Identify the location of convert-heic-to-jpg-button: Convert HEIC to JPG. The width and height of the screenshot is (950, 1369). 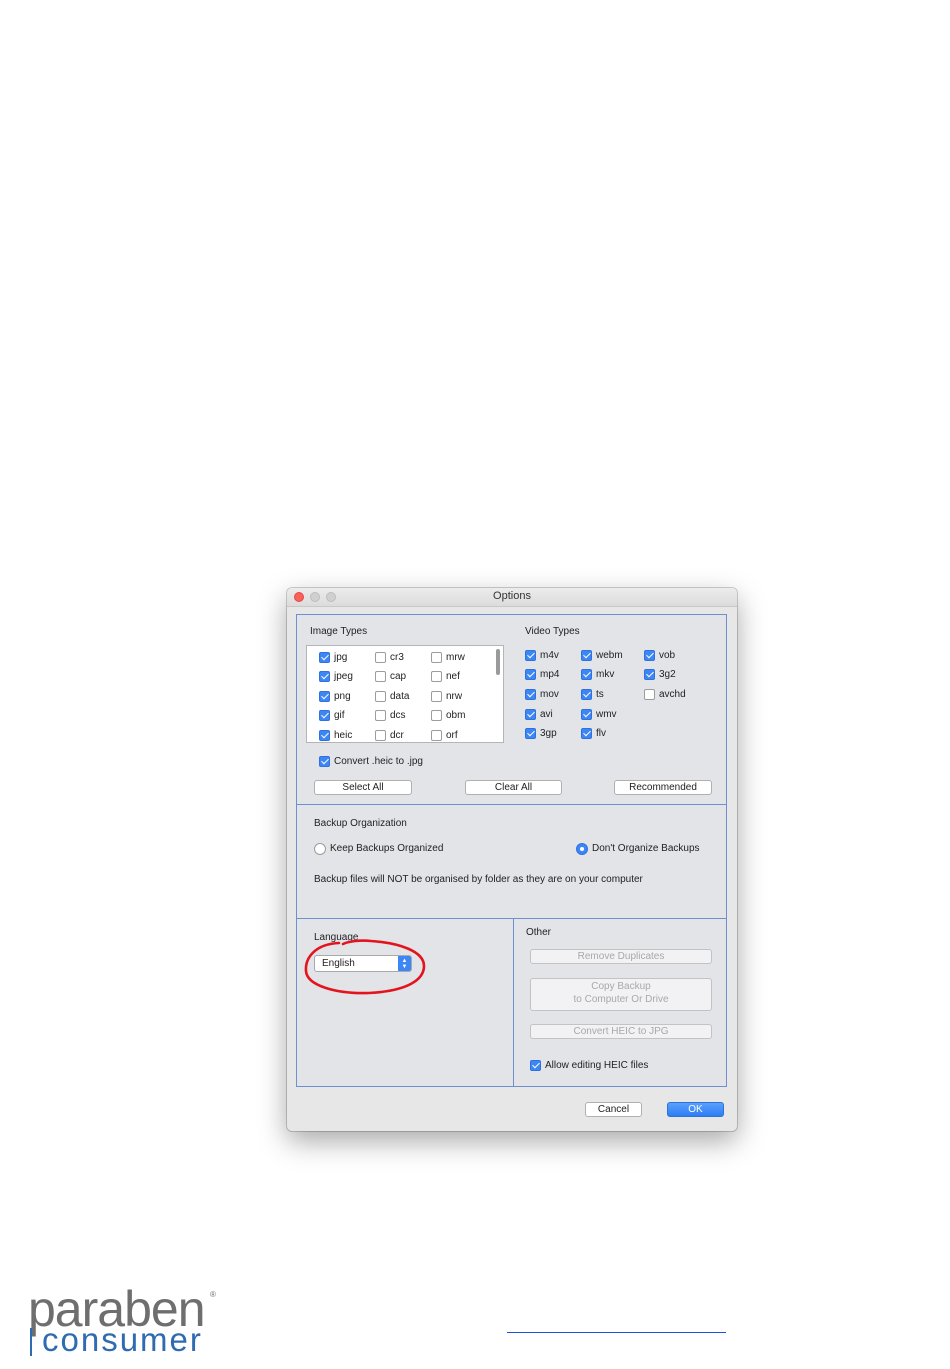
(621, 1031).